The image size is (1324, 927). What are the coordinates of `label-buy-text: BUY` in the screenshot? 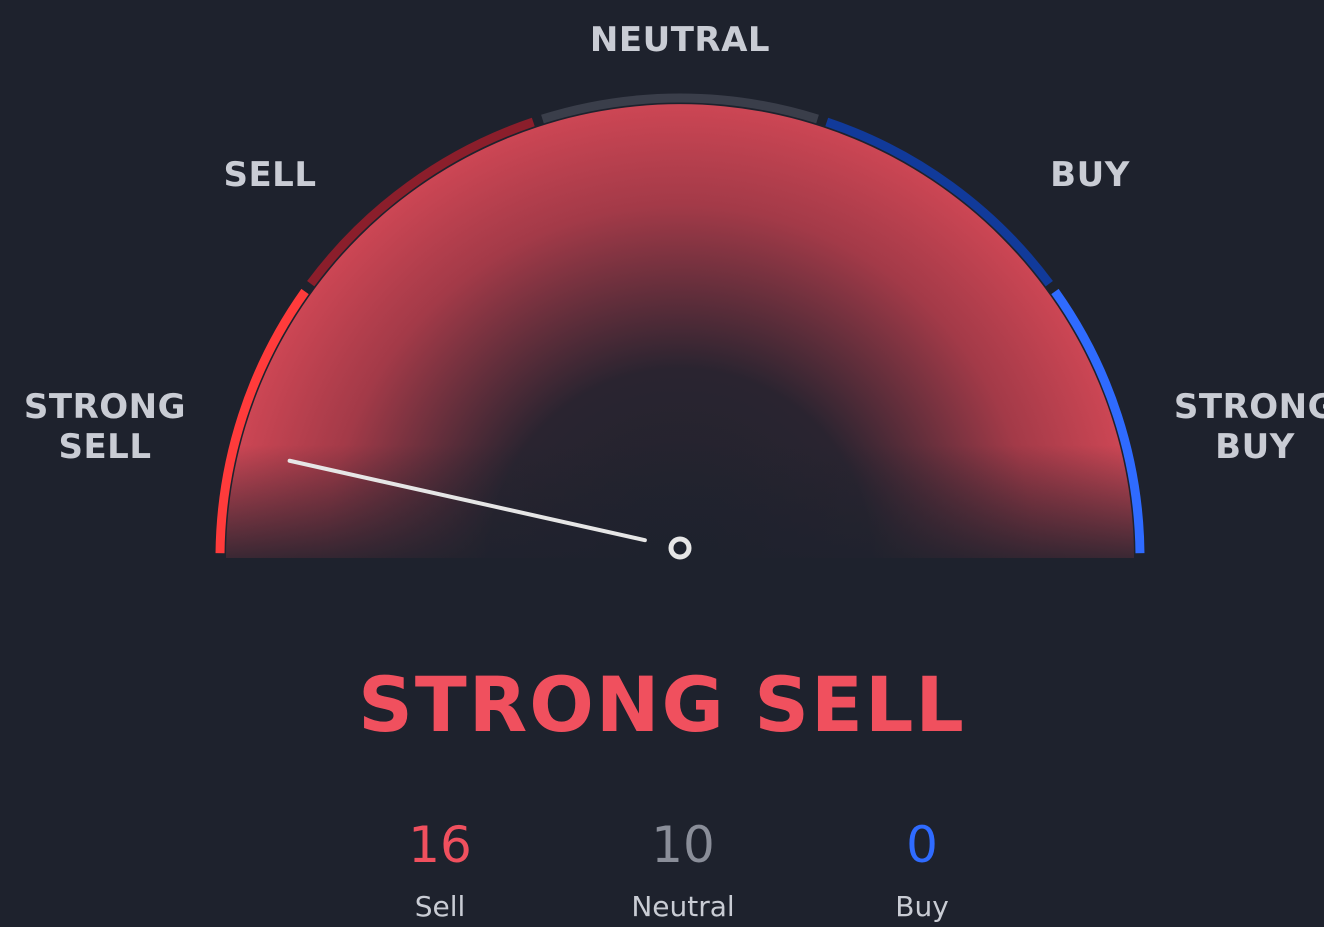 It's located at (1090, 175).